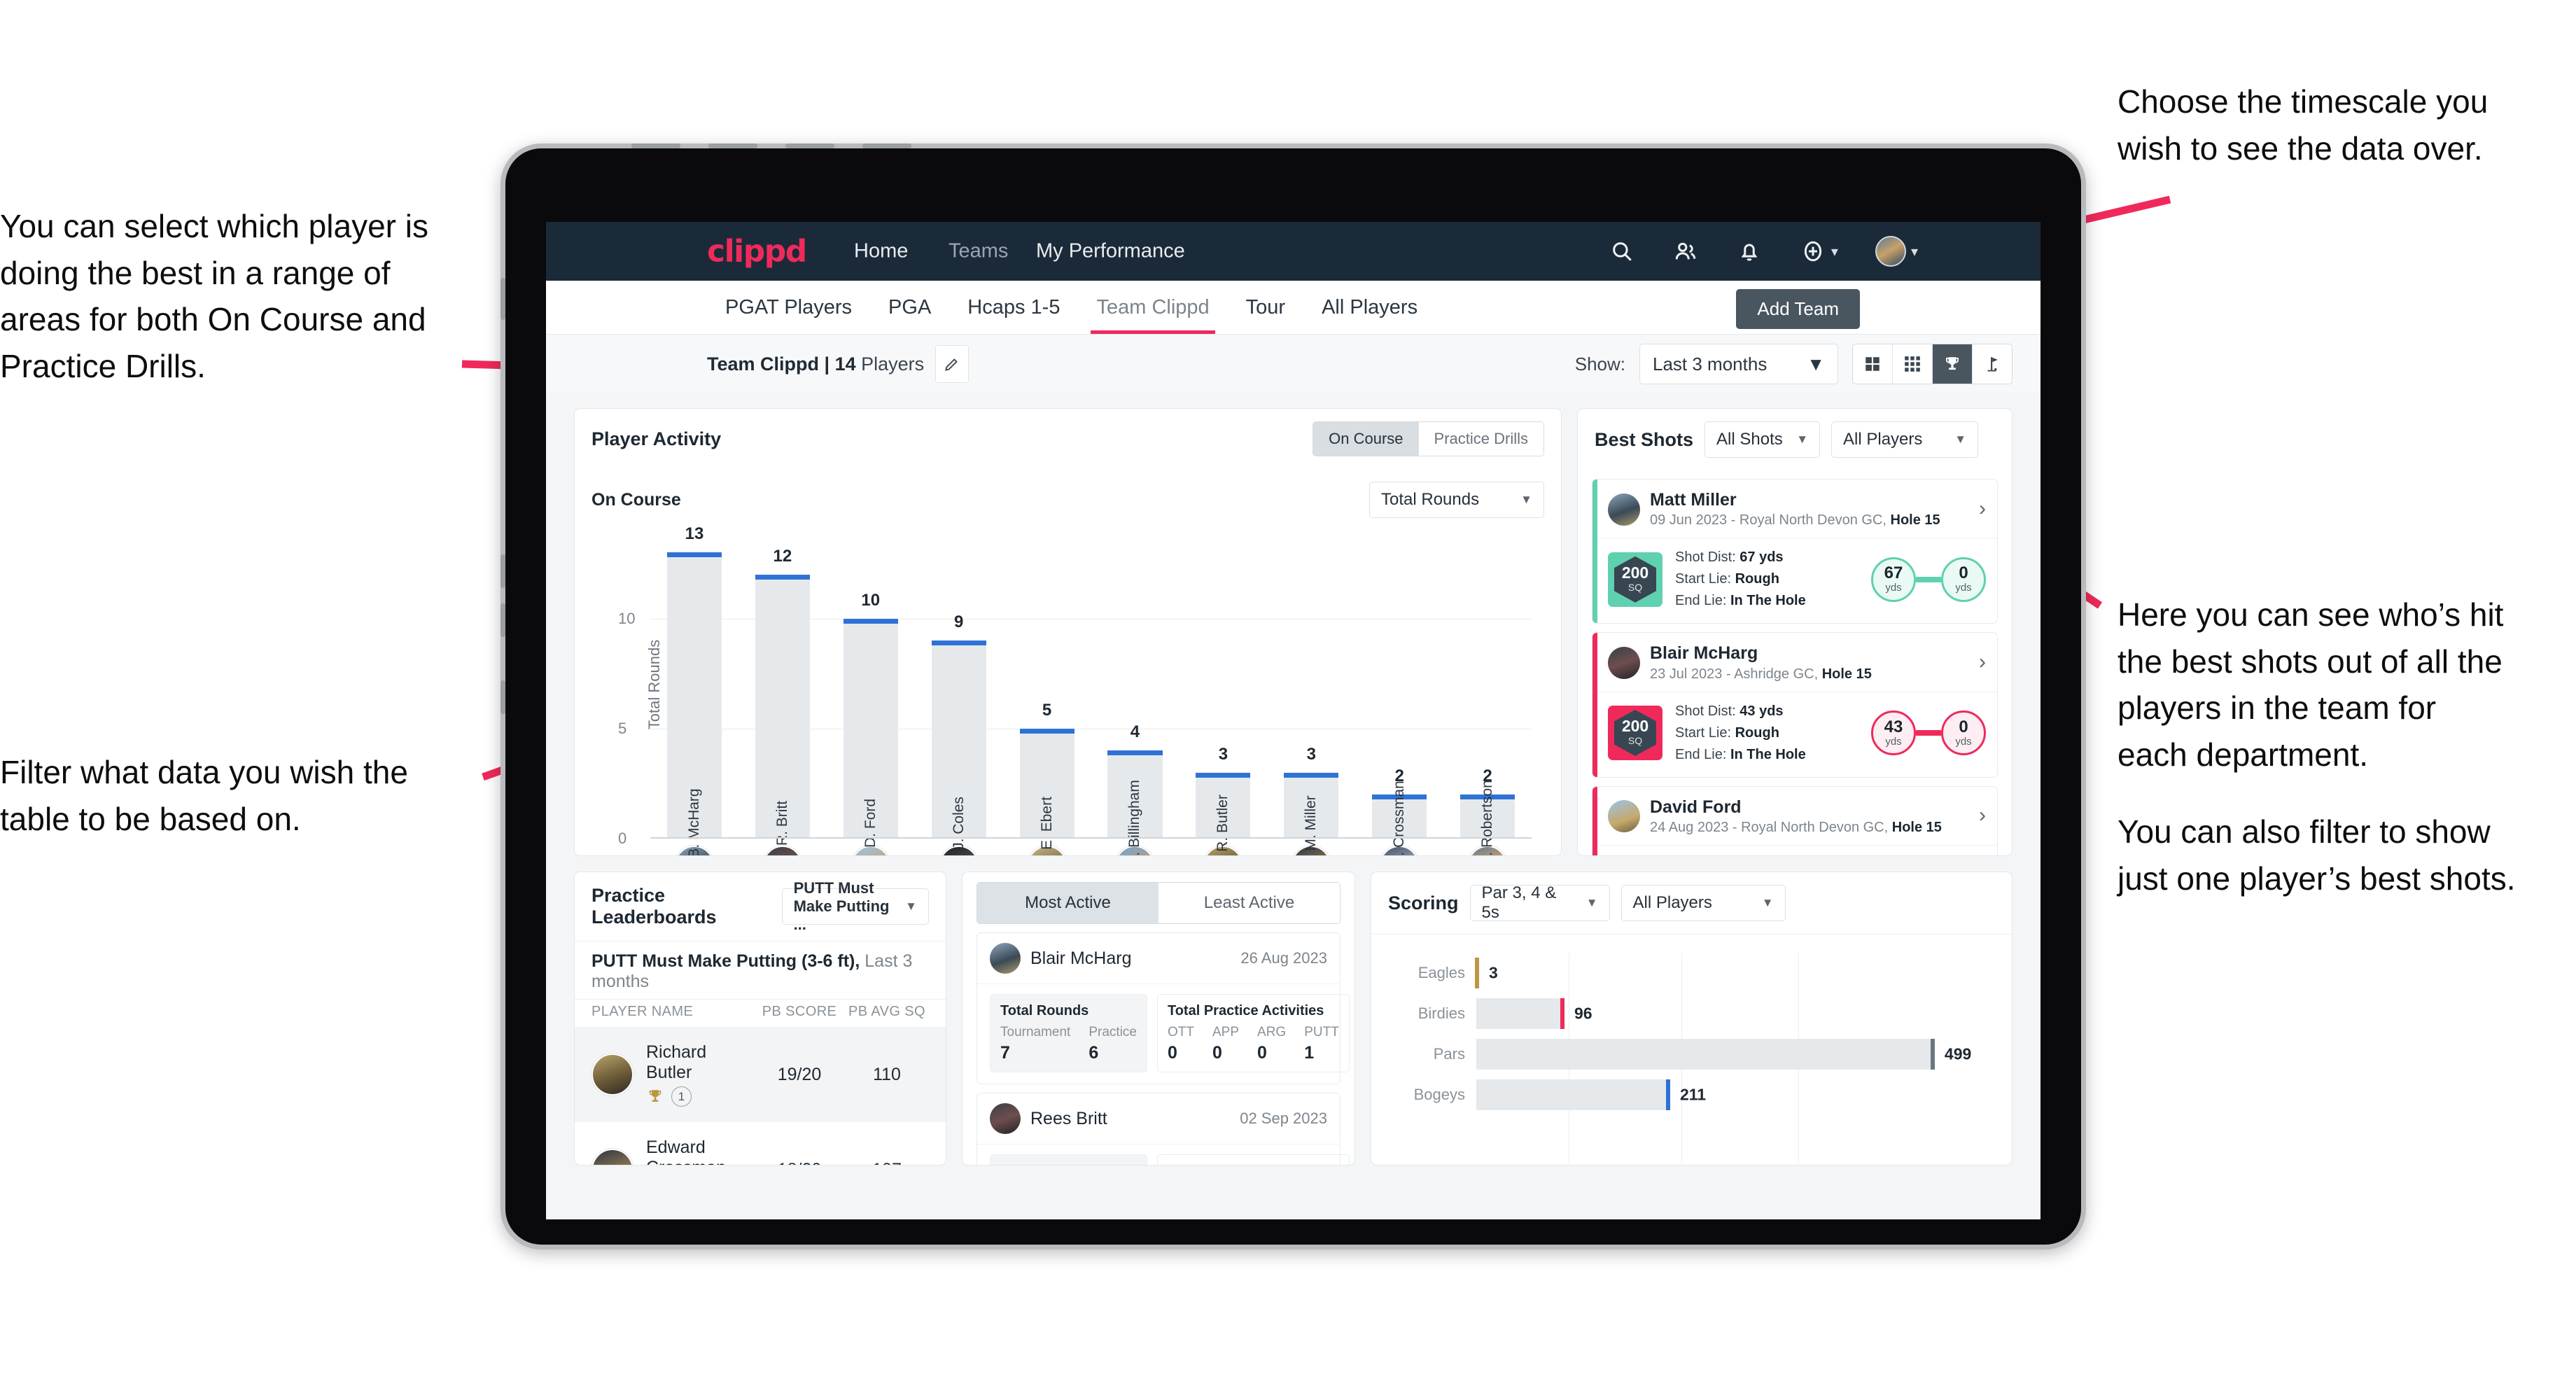 This screenshot has height=1386, width=2576. Describe the element at coordinates (1992, 364) in the screenshot. I see `flag-icon` at that location.